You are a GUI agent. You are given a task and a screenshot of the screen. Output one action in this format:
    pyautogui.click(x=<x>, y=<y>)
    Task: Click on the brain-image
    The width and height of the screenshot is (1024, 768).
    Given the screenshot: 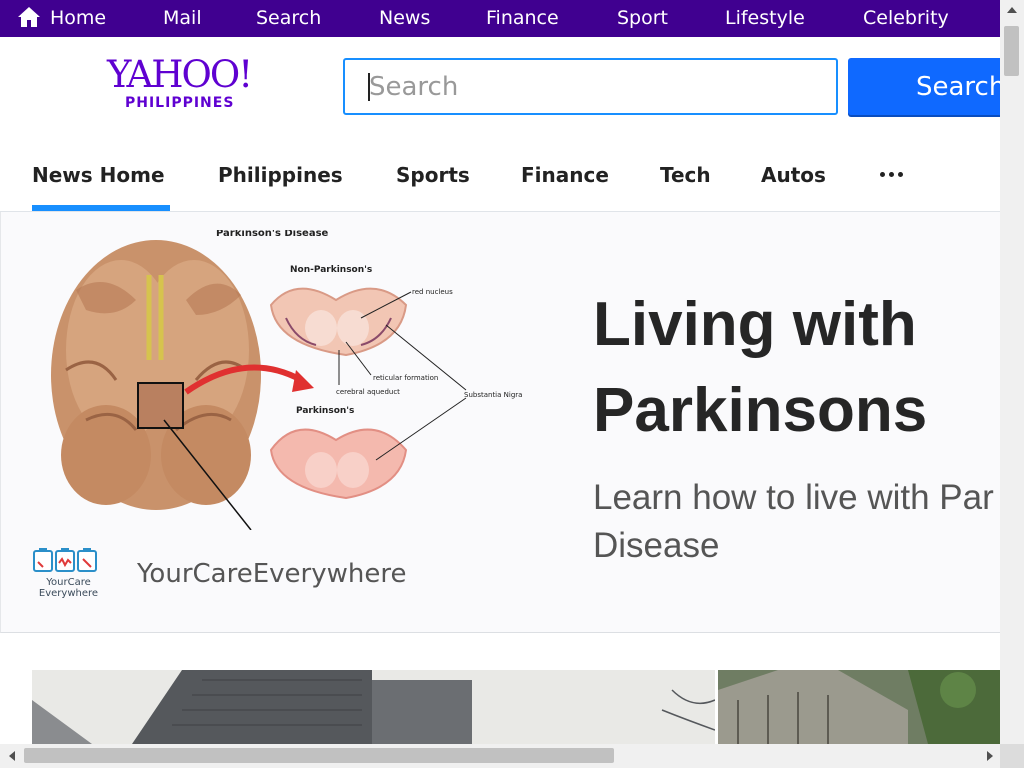 What is the action you would take?
    pyautogui.click(x=156, y=385)
    